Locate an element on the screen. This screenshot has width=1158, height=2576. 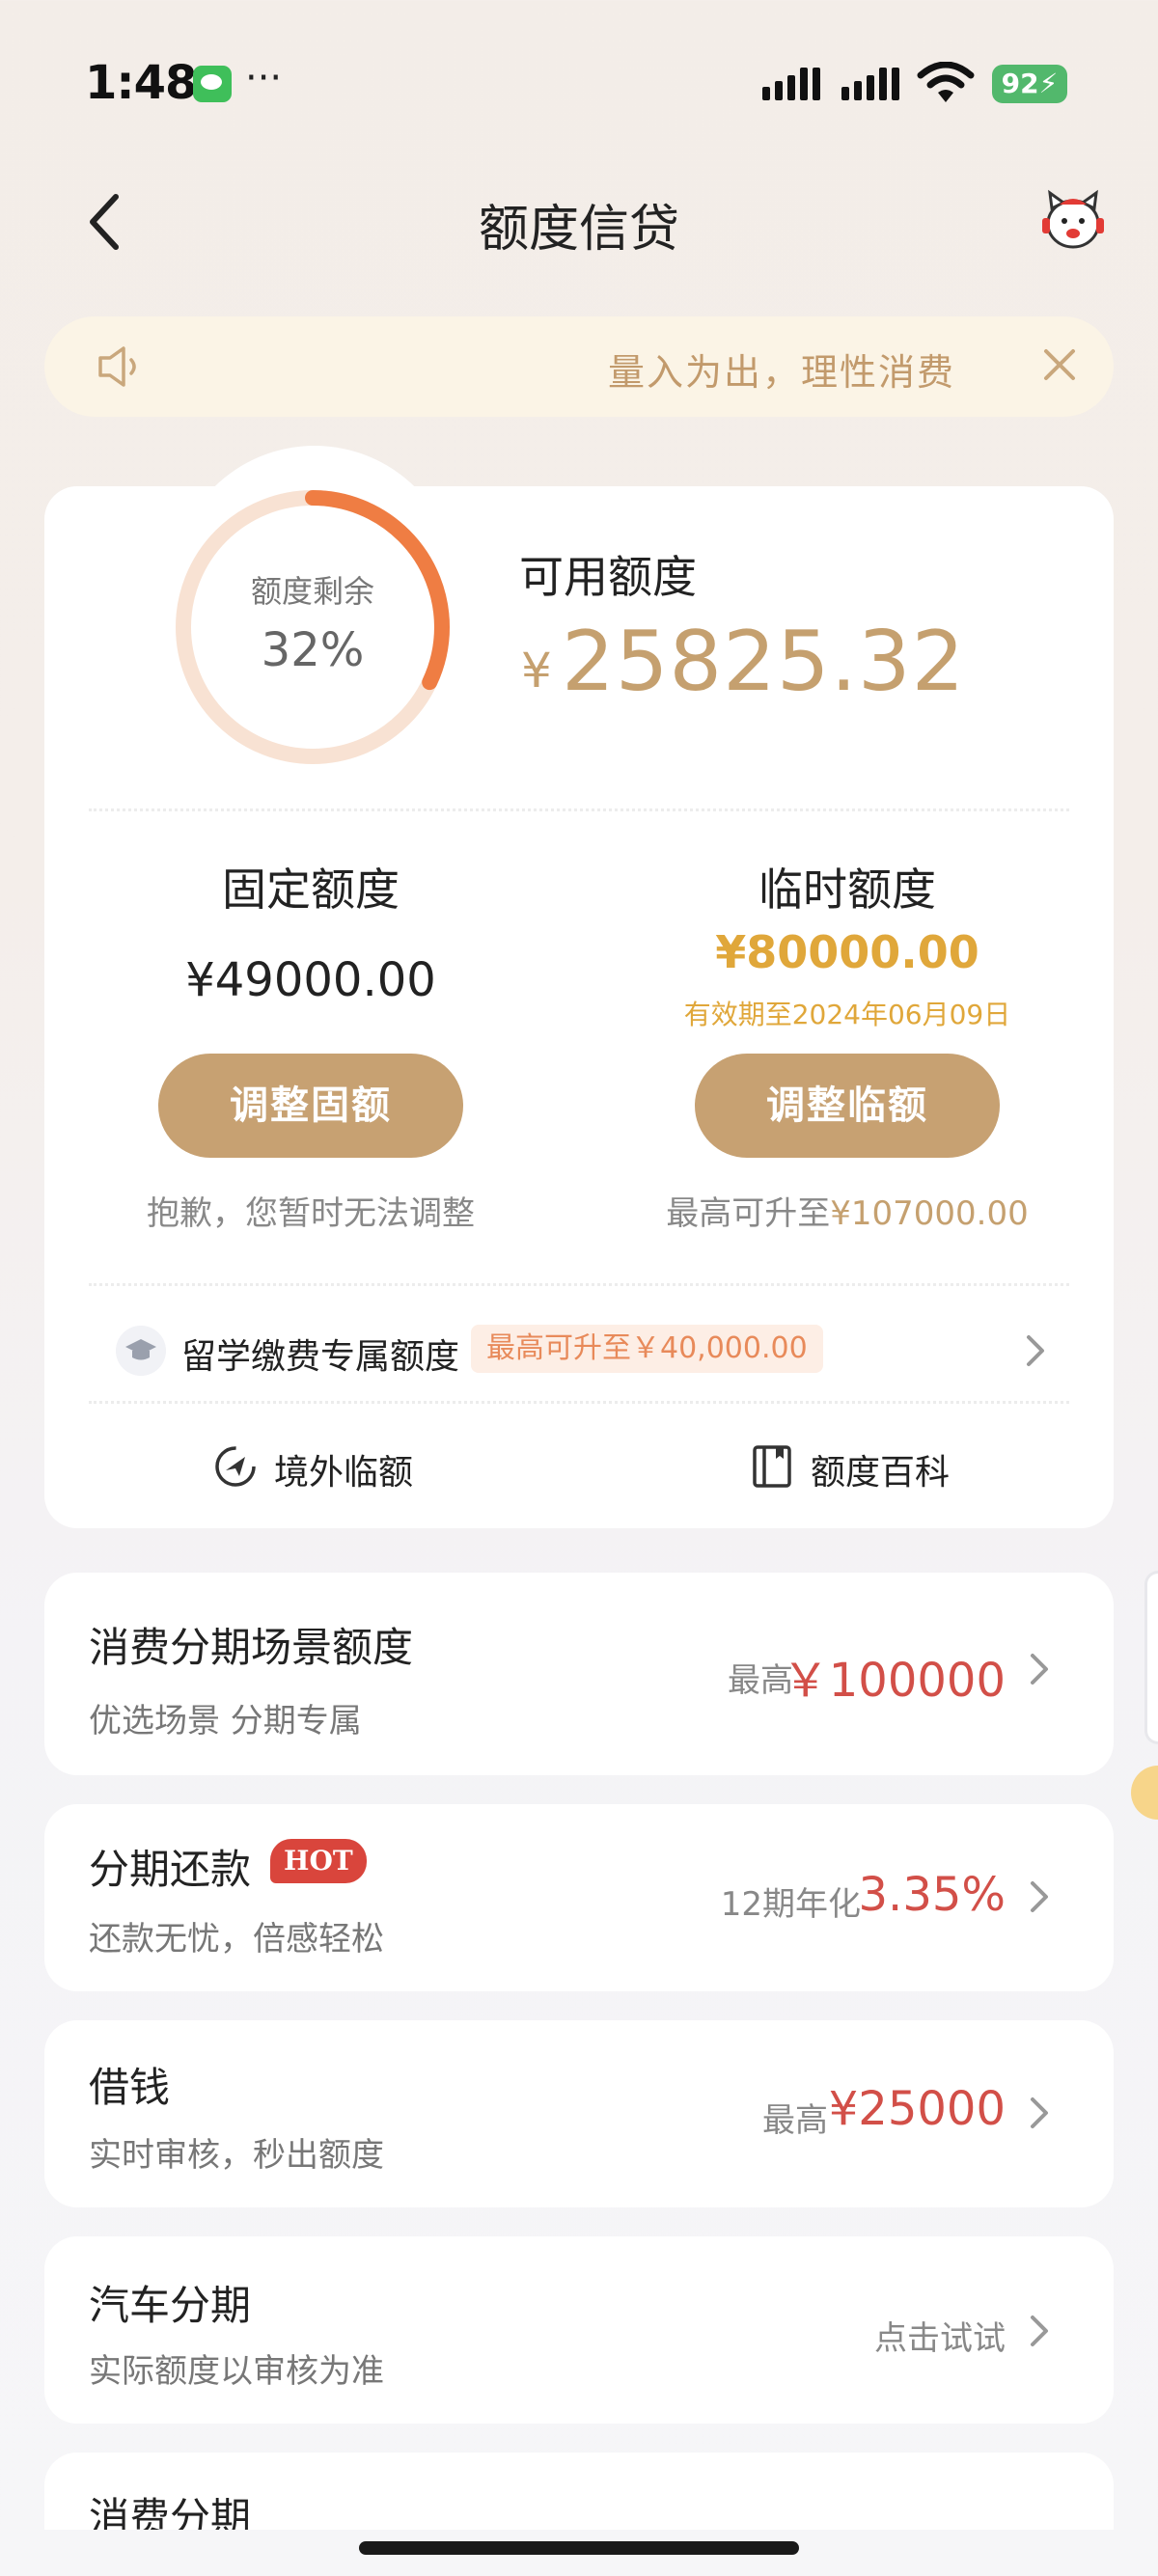
temporary-max-amount: ¥107000.00 is located at coordinates (929, 1214).